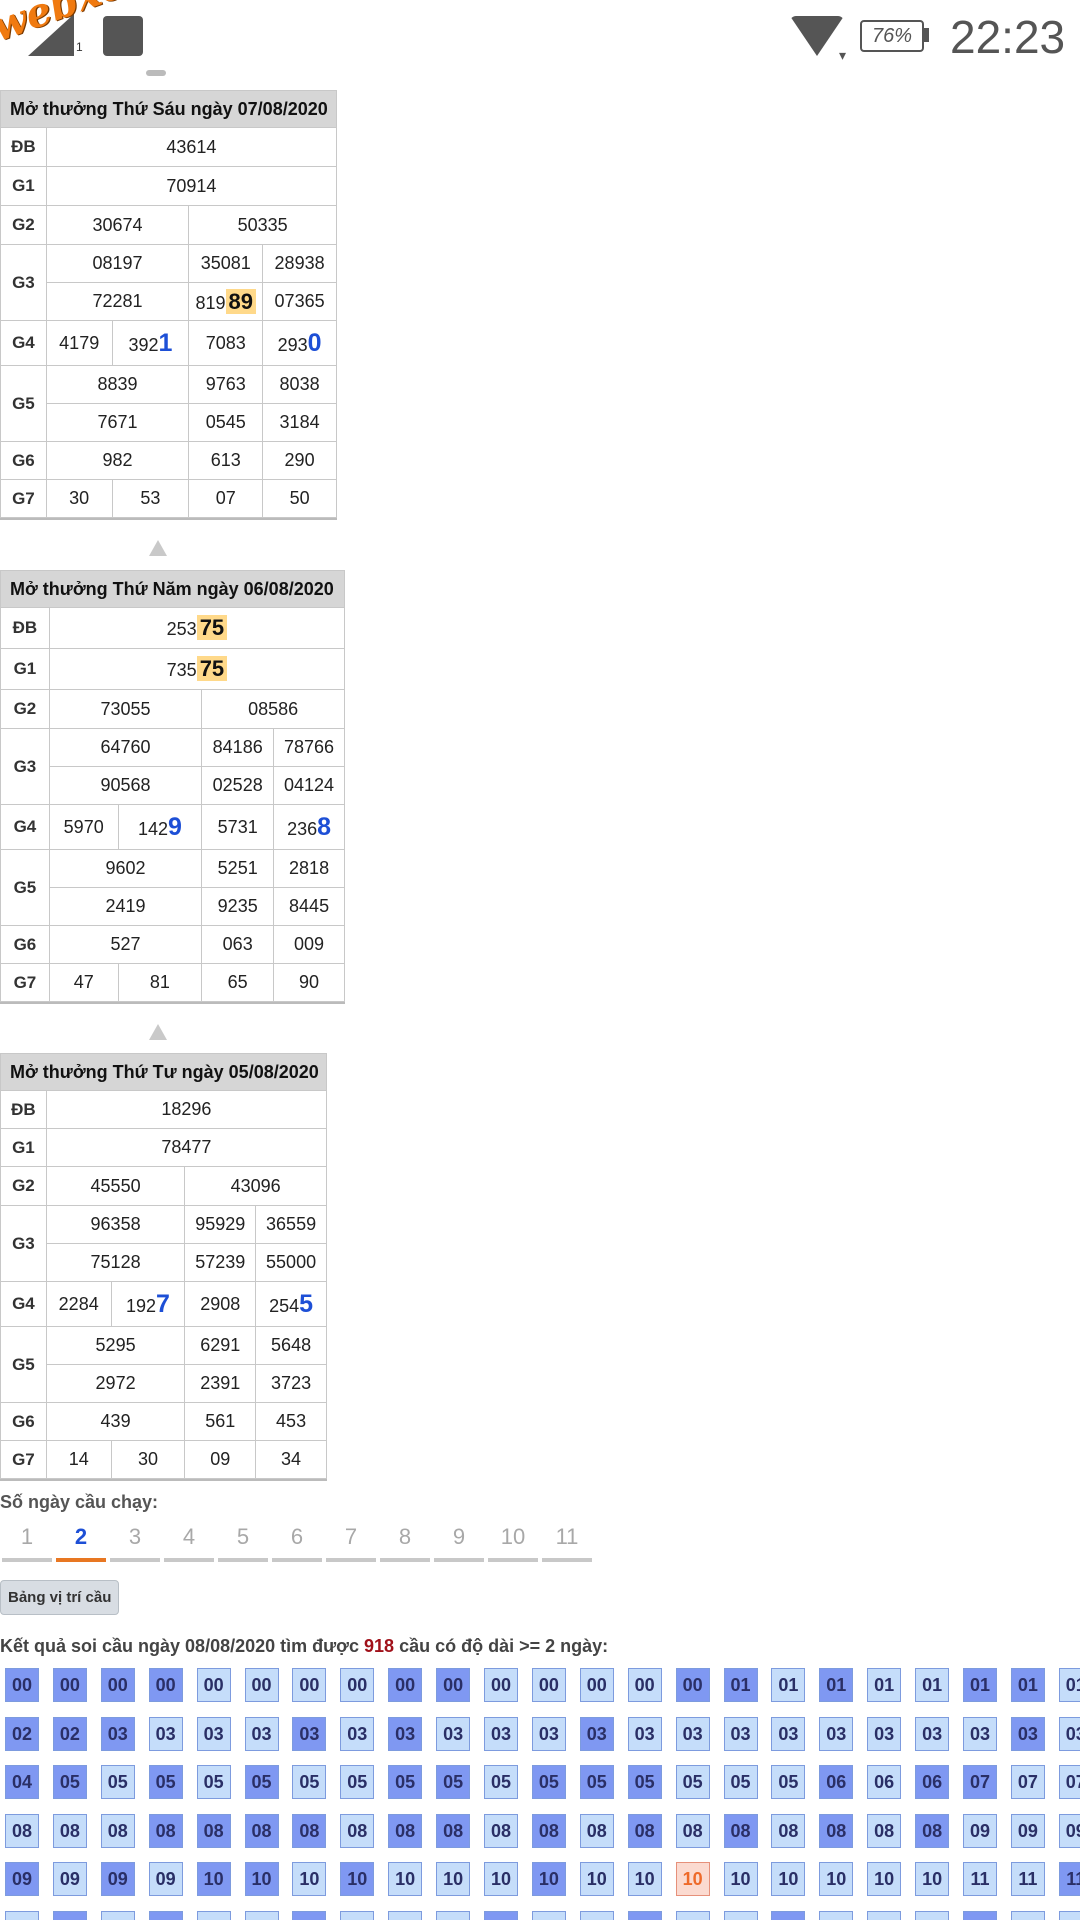 This screenshot has width=1080, height=1920. I want to click on grid-cell: 04, so click(22, 1782).